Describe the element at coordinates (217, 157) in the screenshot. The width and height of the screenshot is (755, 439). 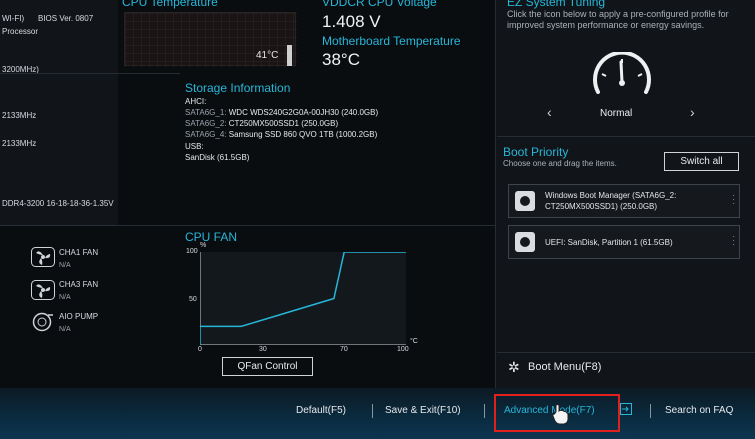
I see `usb-device: SanDisk (61.5GB)` at that location.